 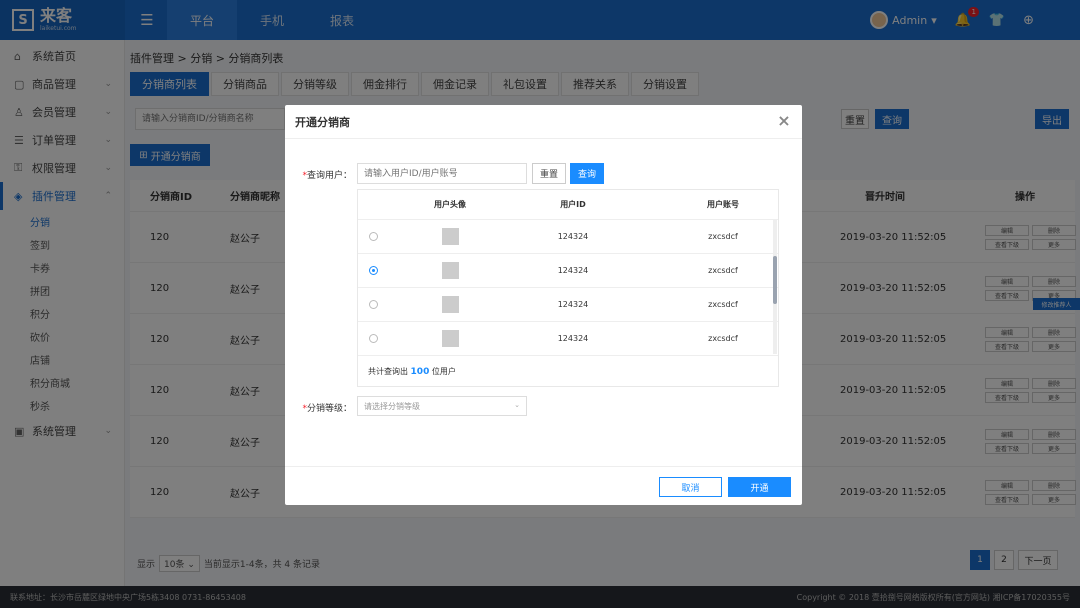 What do you see at coordinates (690, 487) in the screenshot?
I see `cancel-button: 取消` at bounding box center [690, 487].